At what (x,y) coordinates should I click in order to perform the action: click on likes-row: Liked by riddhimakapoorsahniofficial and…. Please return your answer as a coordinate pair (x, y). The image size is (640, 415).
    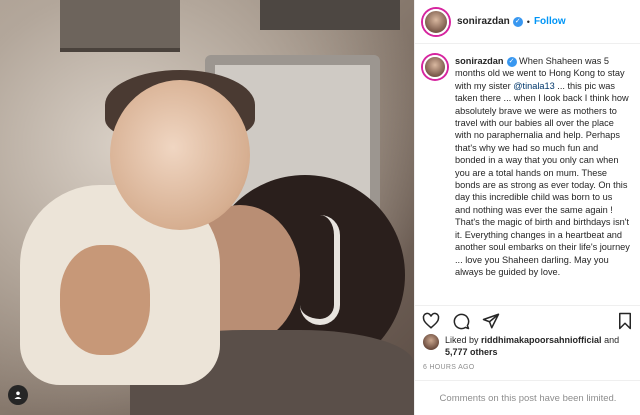
    Looking at the image, I should click on (530, 346).